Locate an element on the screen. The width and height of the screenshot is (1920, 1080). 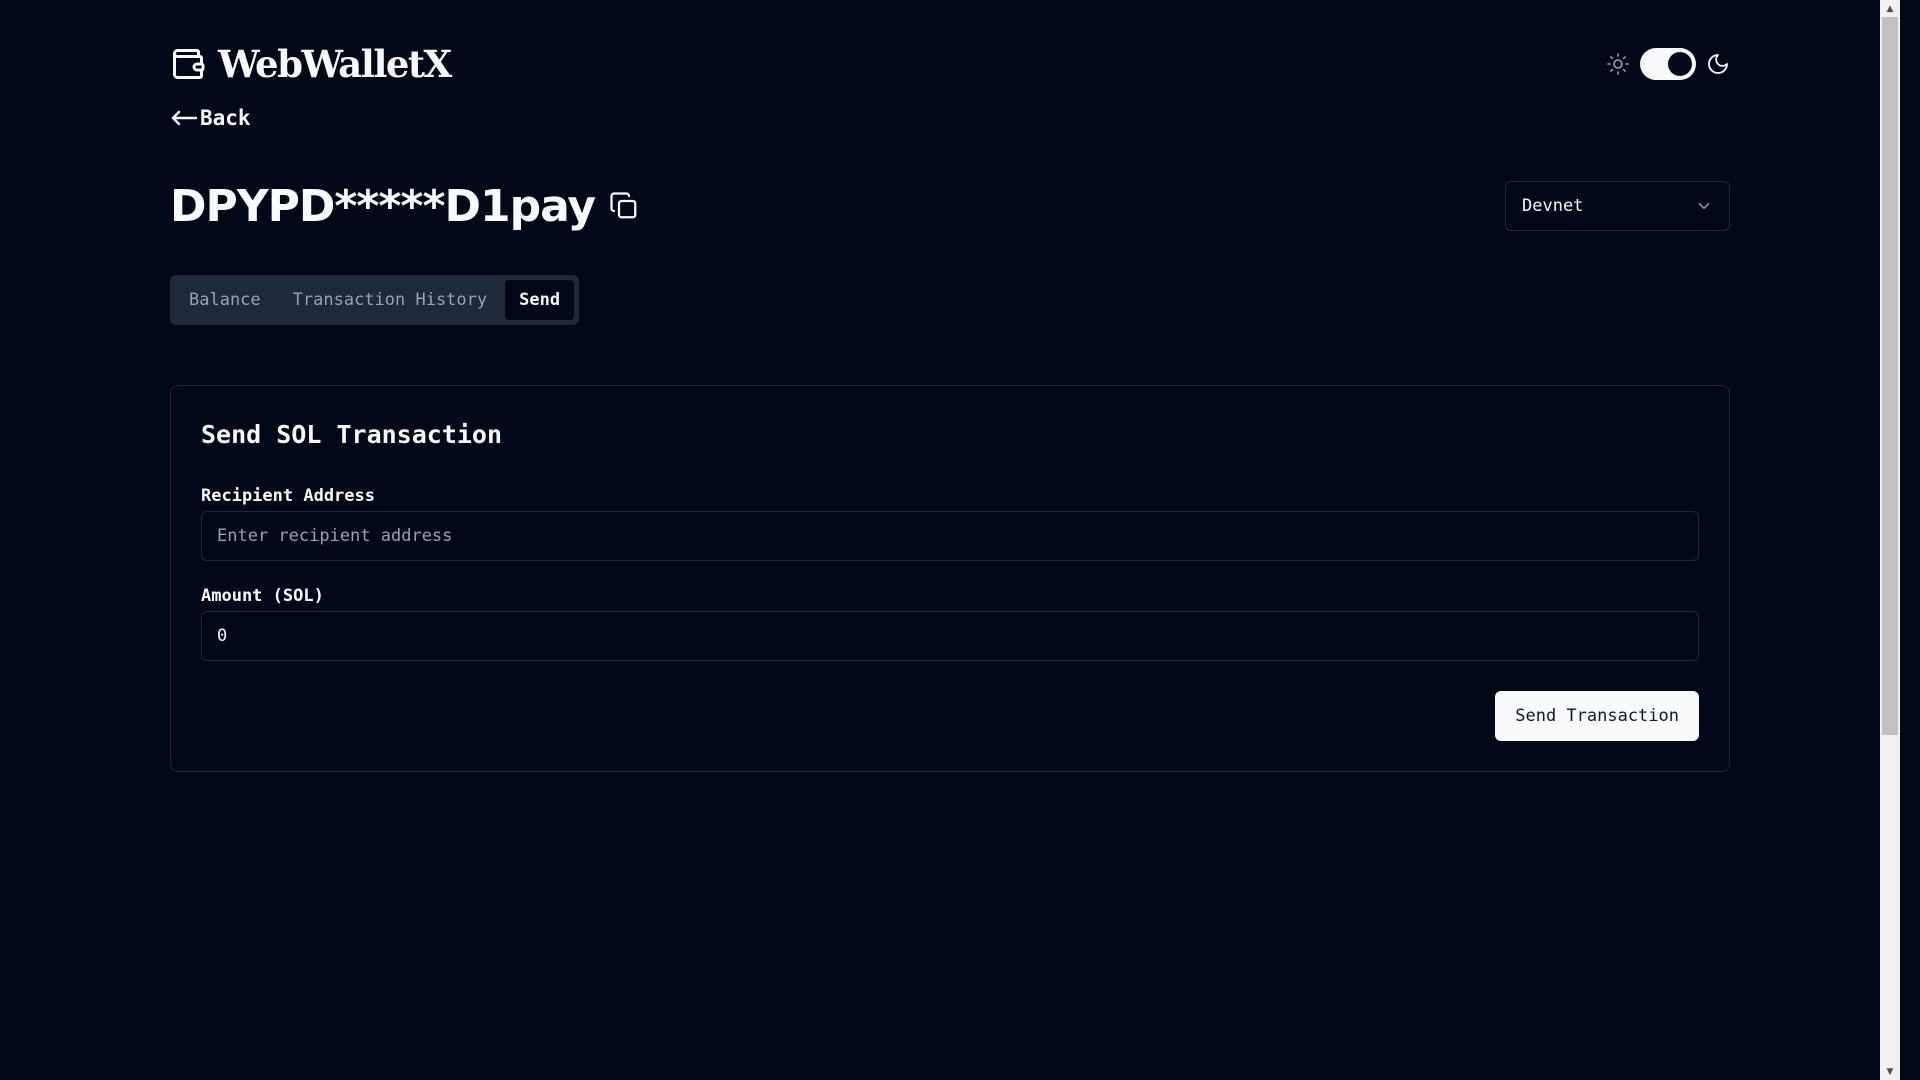
wallet-address-row: DPYPD*****D1pay Devnet is located at coordinates (950, 206).